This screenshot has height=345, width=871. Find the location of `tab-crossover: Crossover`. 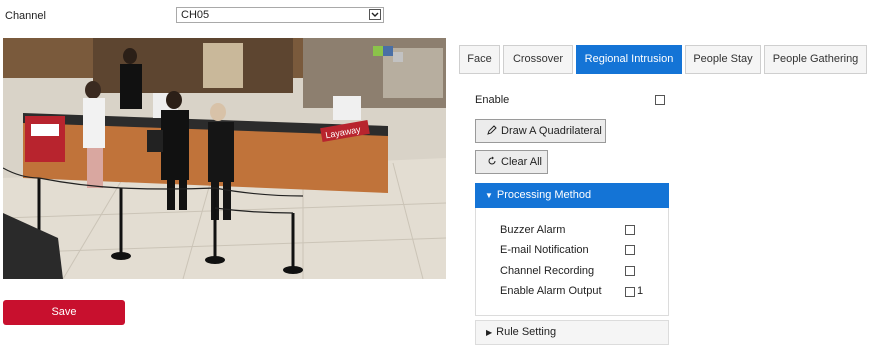

tab-crossover: Crossover is located at coordinates (538, 59).